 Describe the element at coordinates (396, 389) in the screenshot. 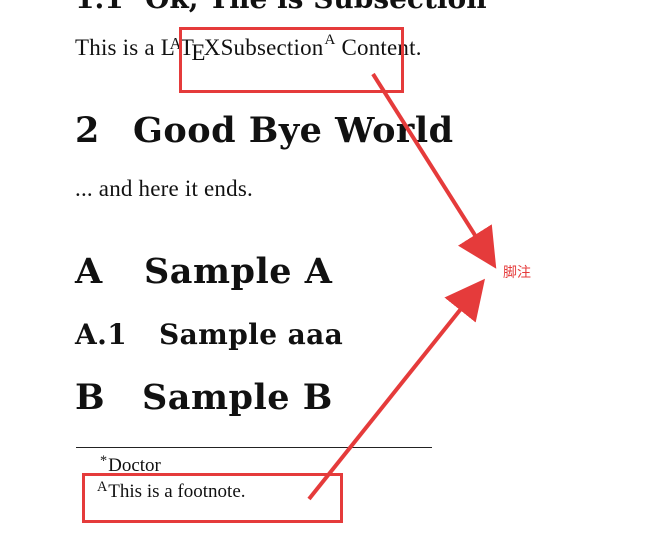

I see `arrow-from-footnote` at that location.